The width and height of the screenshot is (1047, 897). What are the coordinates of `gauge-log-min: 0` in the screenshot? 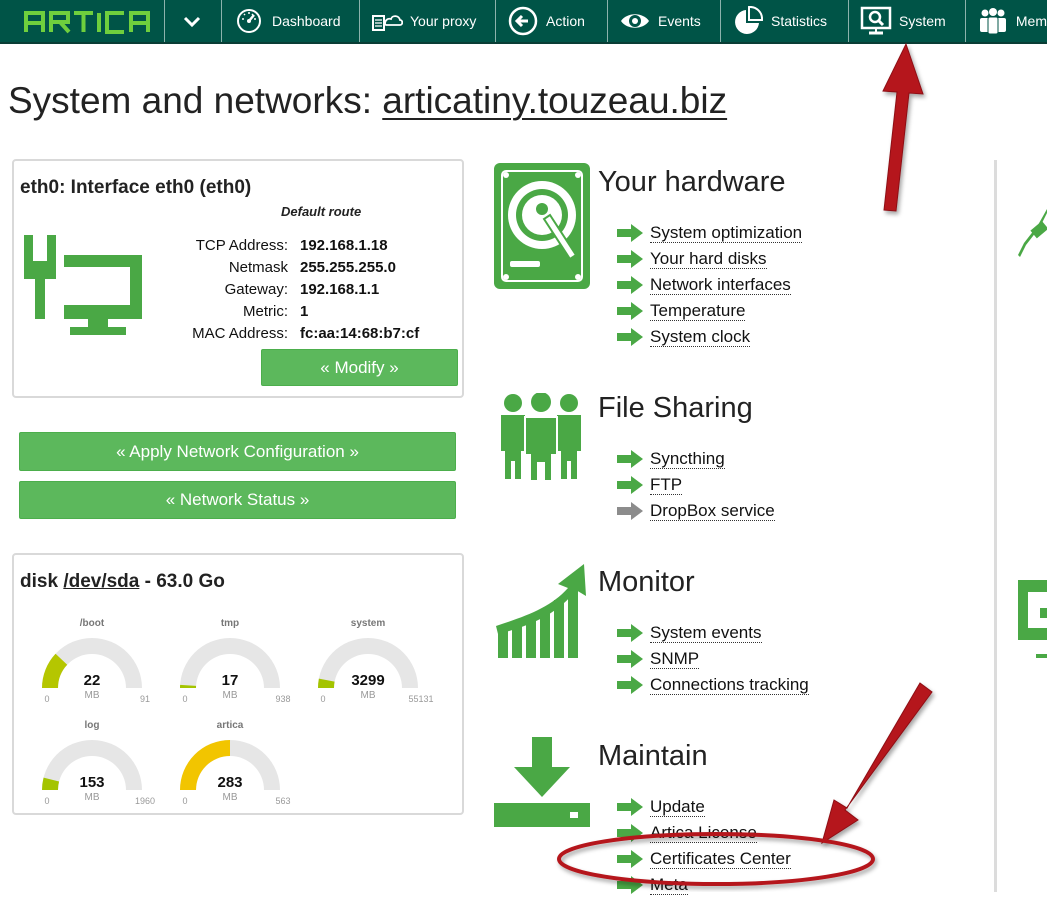 It's located at (47, 801).